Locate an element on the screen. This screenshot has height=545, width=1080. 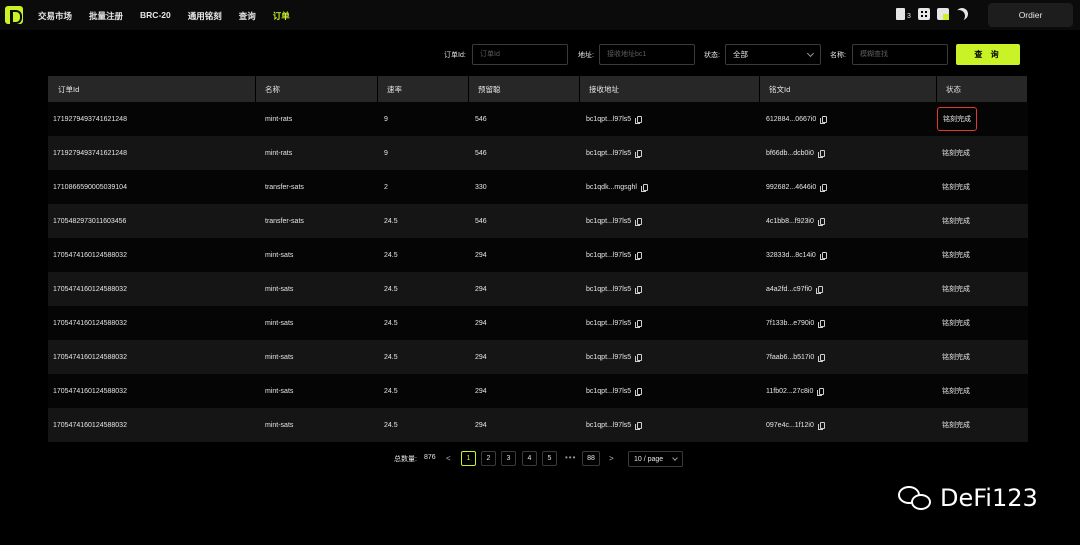
query-button: 查 询 is located at coordinates (988, 54).